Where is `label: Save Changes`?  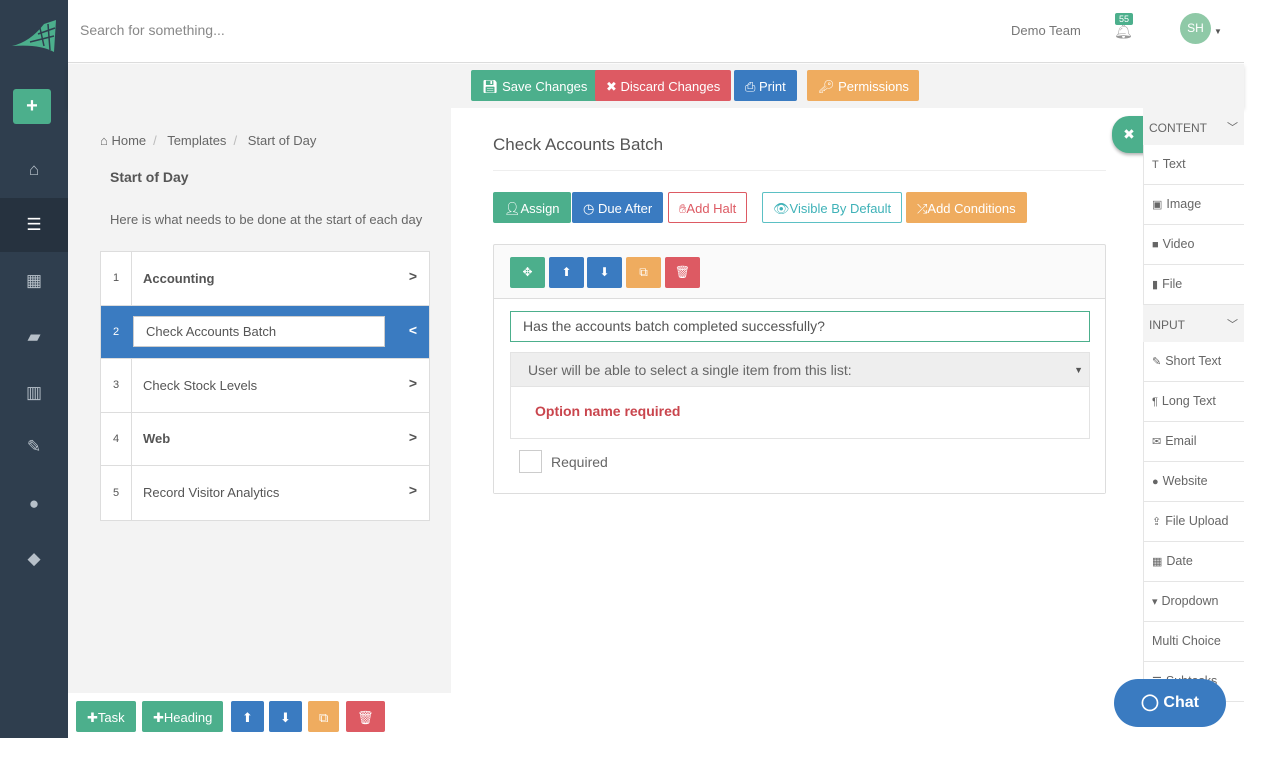 label: Save Changes is located at coordinates (545, 86).